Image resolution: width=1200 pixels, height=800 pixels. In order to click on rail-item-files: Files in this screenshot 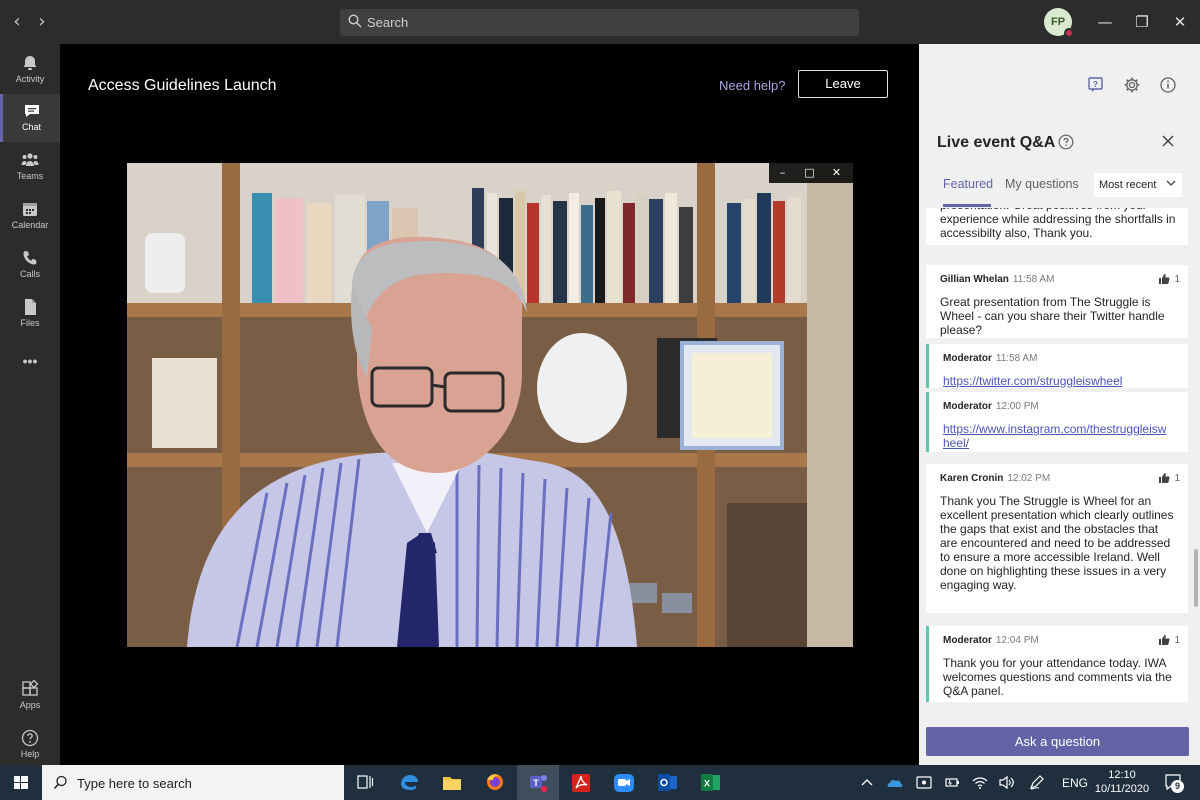, I will do `click(30, 314)`.